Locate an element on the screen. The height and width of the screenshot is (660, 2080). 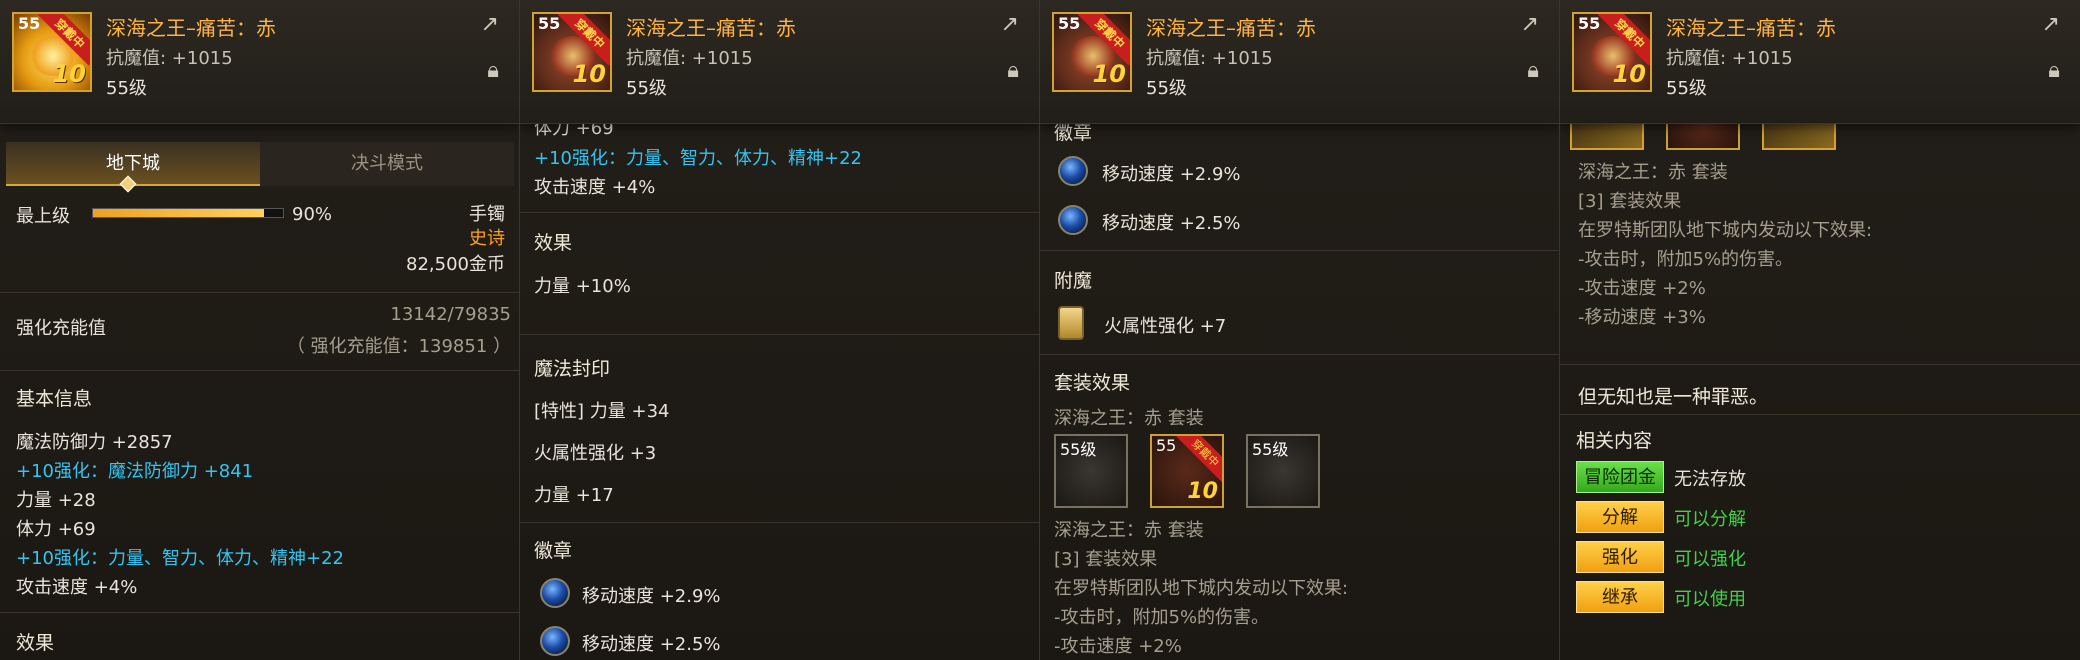
vault-status: 无法存放 is located at coordinates (1710, 479).